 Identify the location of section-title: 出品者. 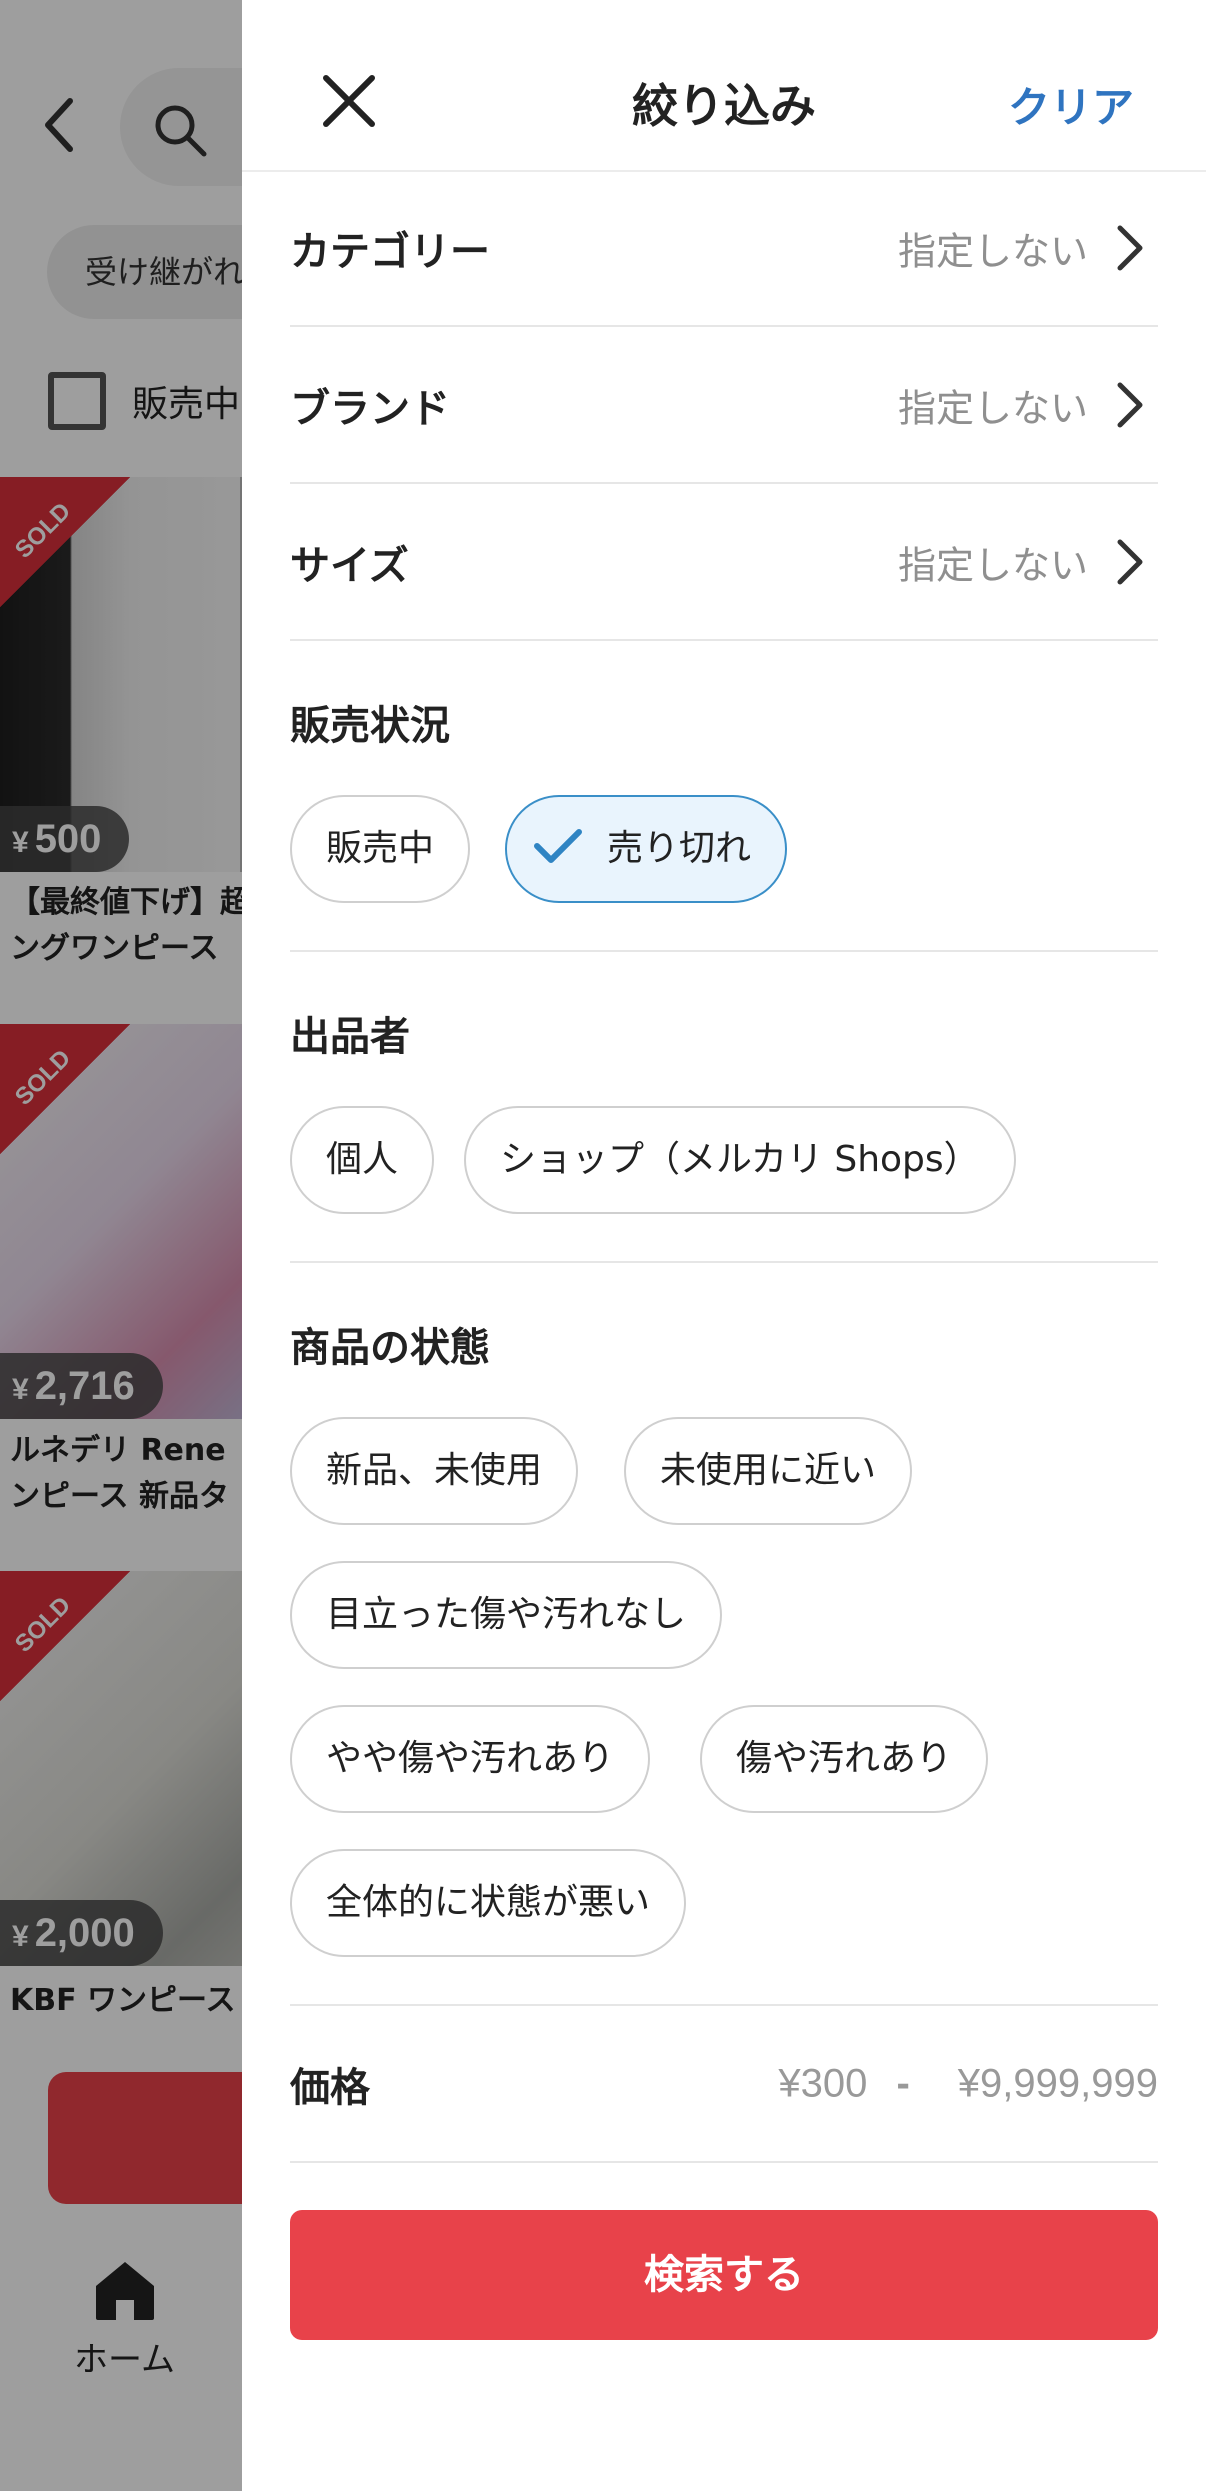
(350, 1037).